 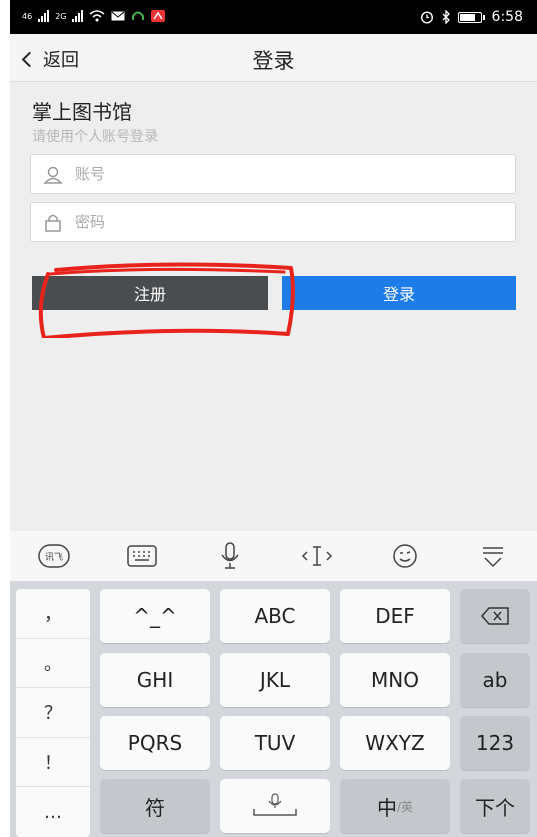 I want to click on key-next: 下个, so click(x=495, y=806).